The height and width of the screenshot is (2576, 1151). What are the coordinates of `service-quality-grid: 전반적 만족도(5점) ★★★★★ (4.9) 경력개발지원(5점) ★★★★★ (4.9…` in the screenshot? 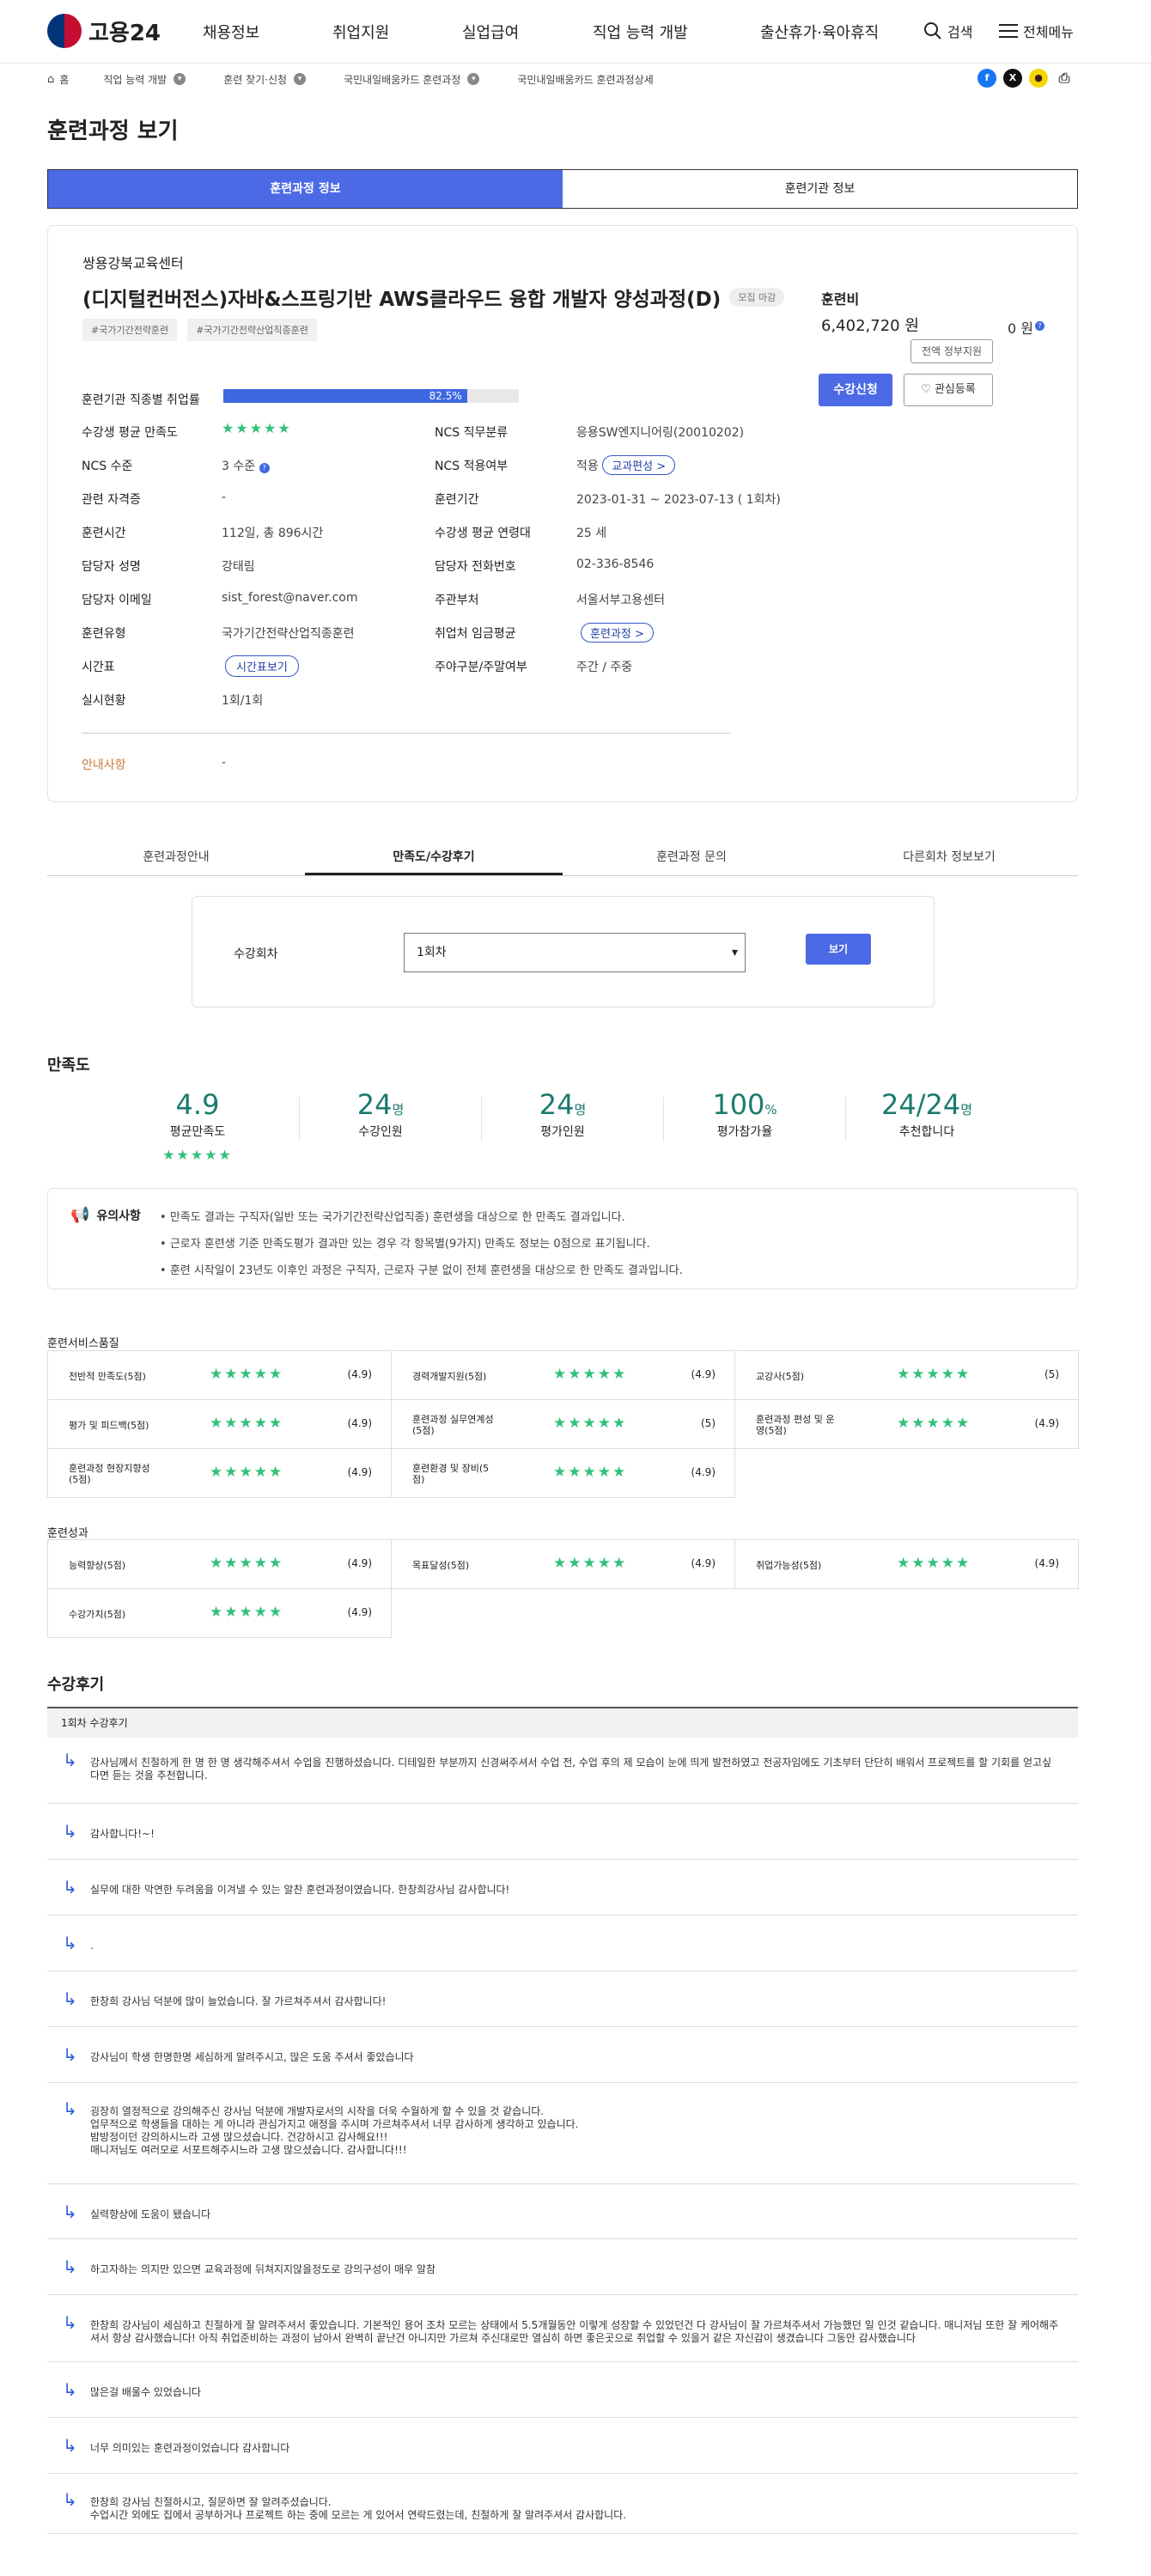 It's located at (563, 1424).